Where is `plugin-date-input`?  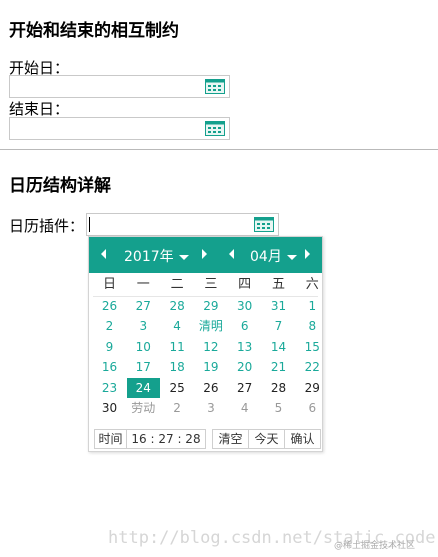 plugin-date-input is located at coordinates (182, 224).